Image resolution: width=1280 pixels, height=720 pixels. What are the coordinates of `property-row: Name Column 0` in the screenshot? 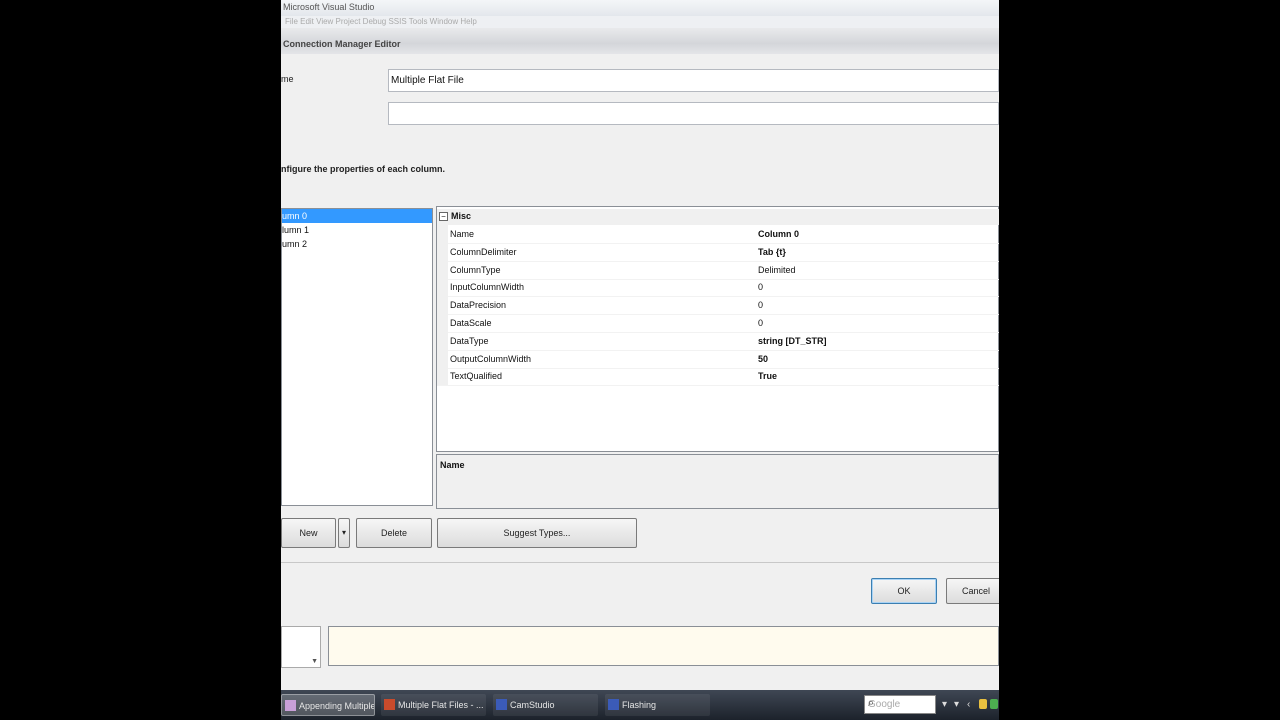 It's located at (718, 234).